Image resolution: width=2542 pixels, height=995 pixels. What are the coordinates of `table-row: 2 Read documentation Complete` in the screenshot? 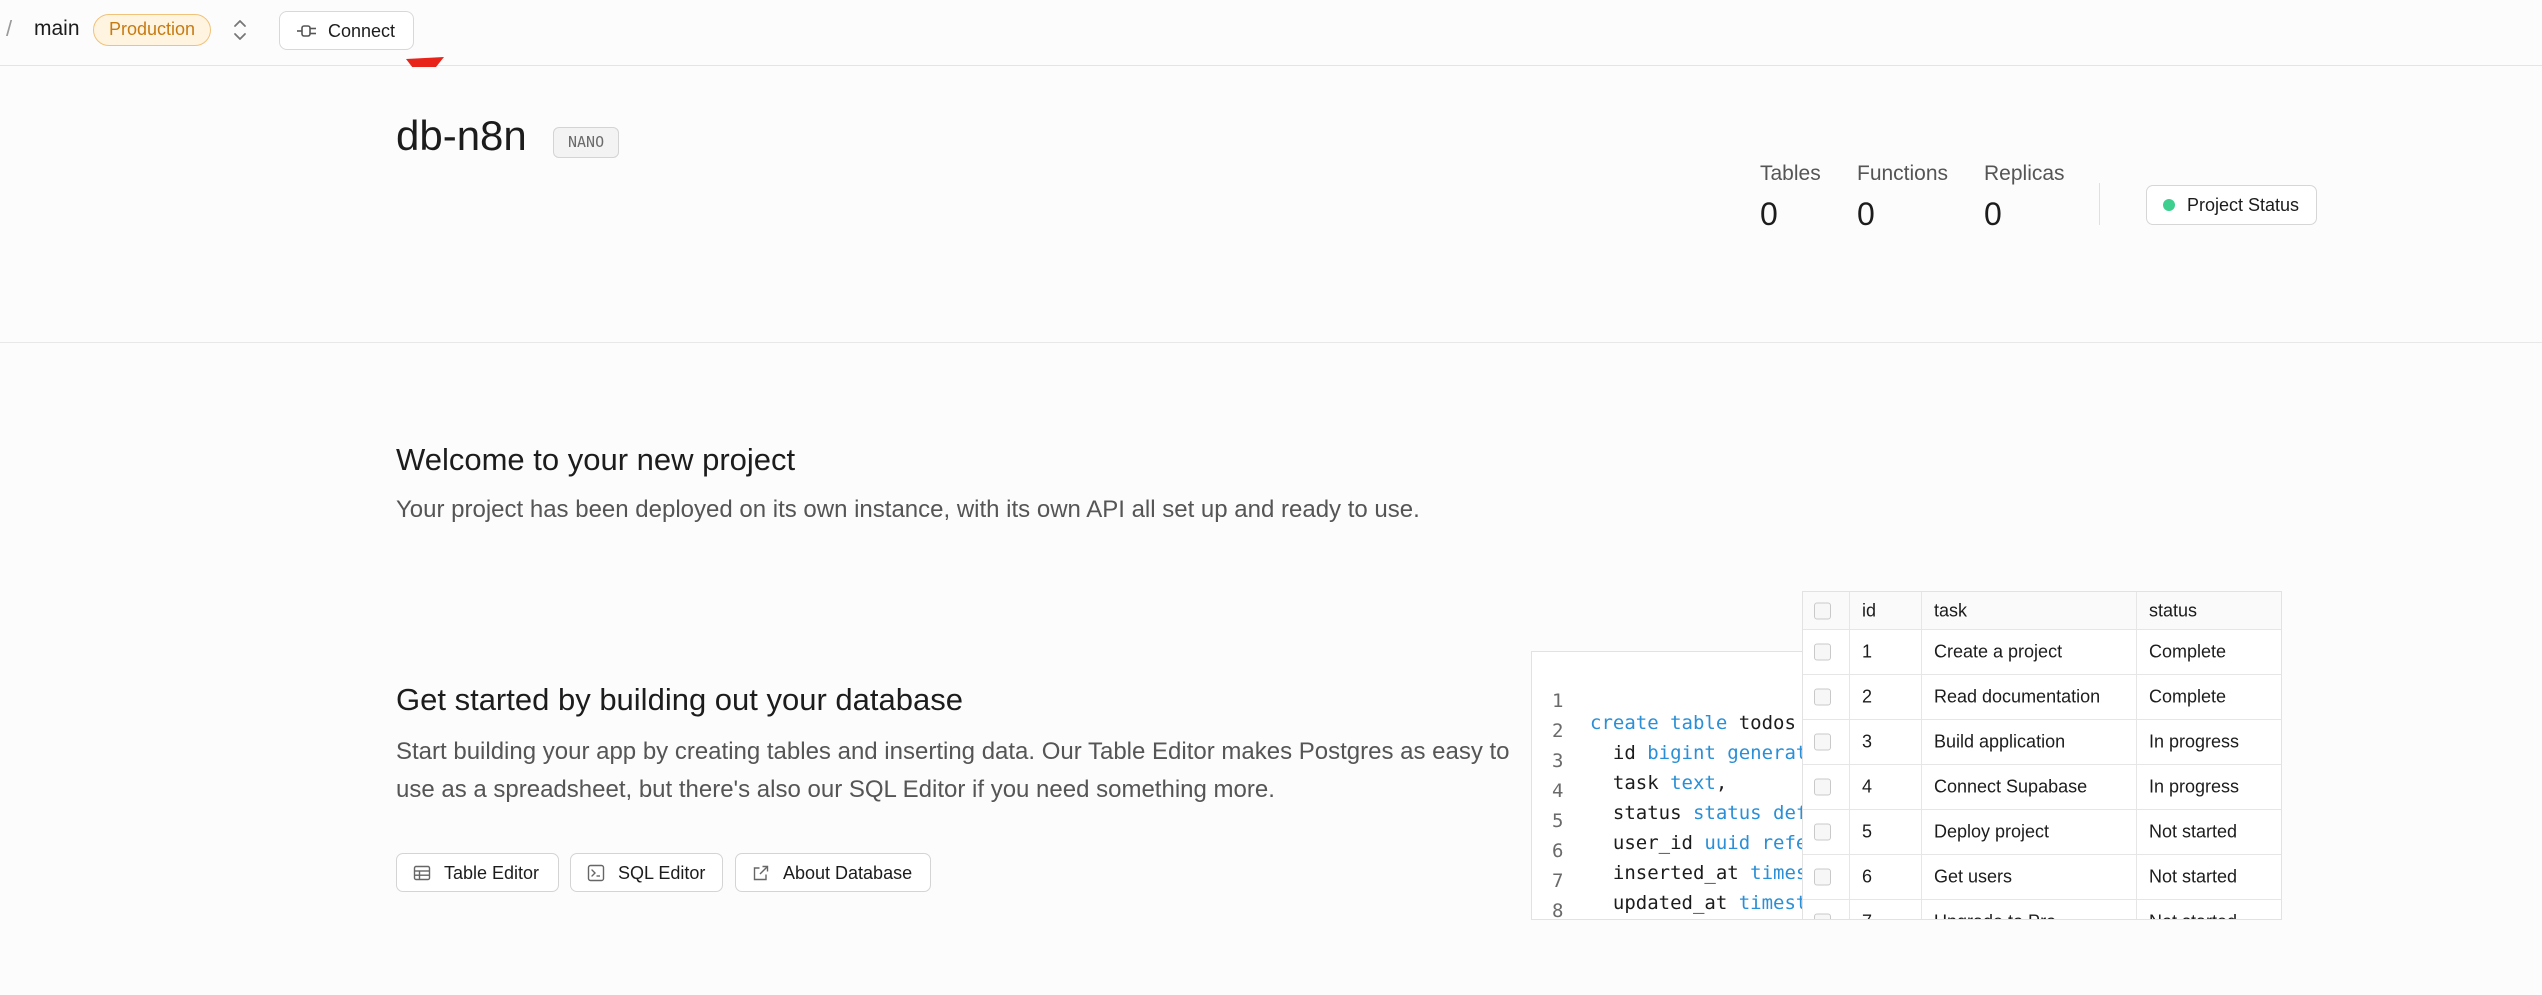 It's located at (2042, 697).